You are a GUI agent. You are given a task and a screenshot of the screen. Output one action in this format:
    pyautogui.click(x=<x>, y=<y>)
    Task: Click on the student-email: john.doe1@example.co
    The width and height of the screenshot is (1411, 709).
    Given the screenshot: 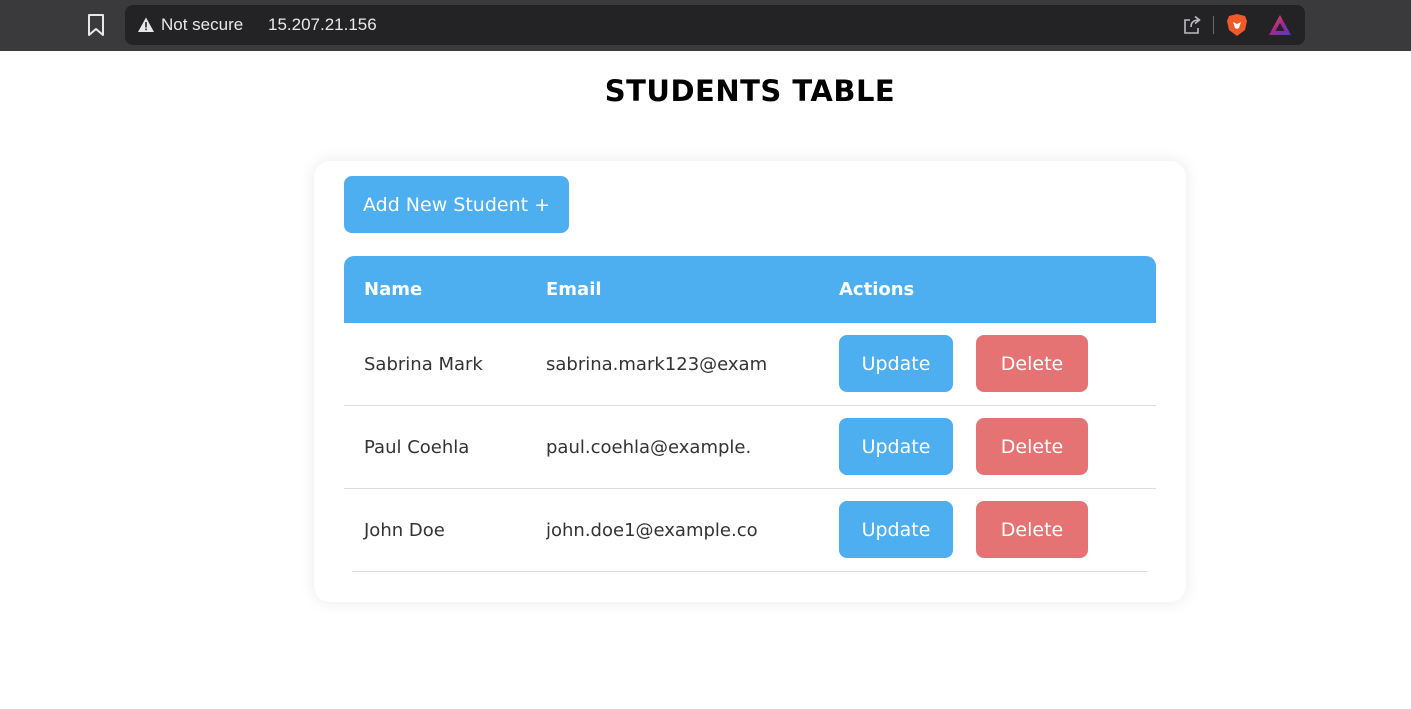 What is the action you would take?
    pyautogui.click(x=652, y=530)
    